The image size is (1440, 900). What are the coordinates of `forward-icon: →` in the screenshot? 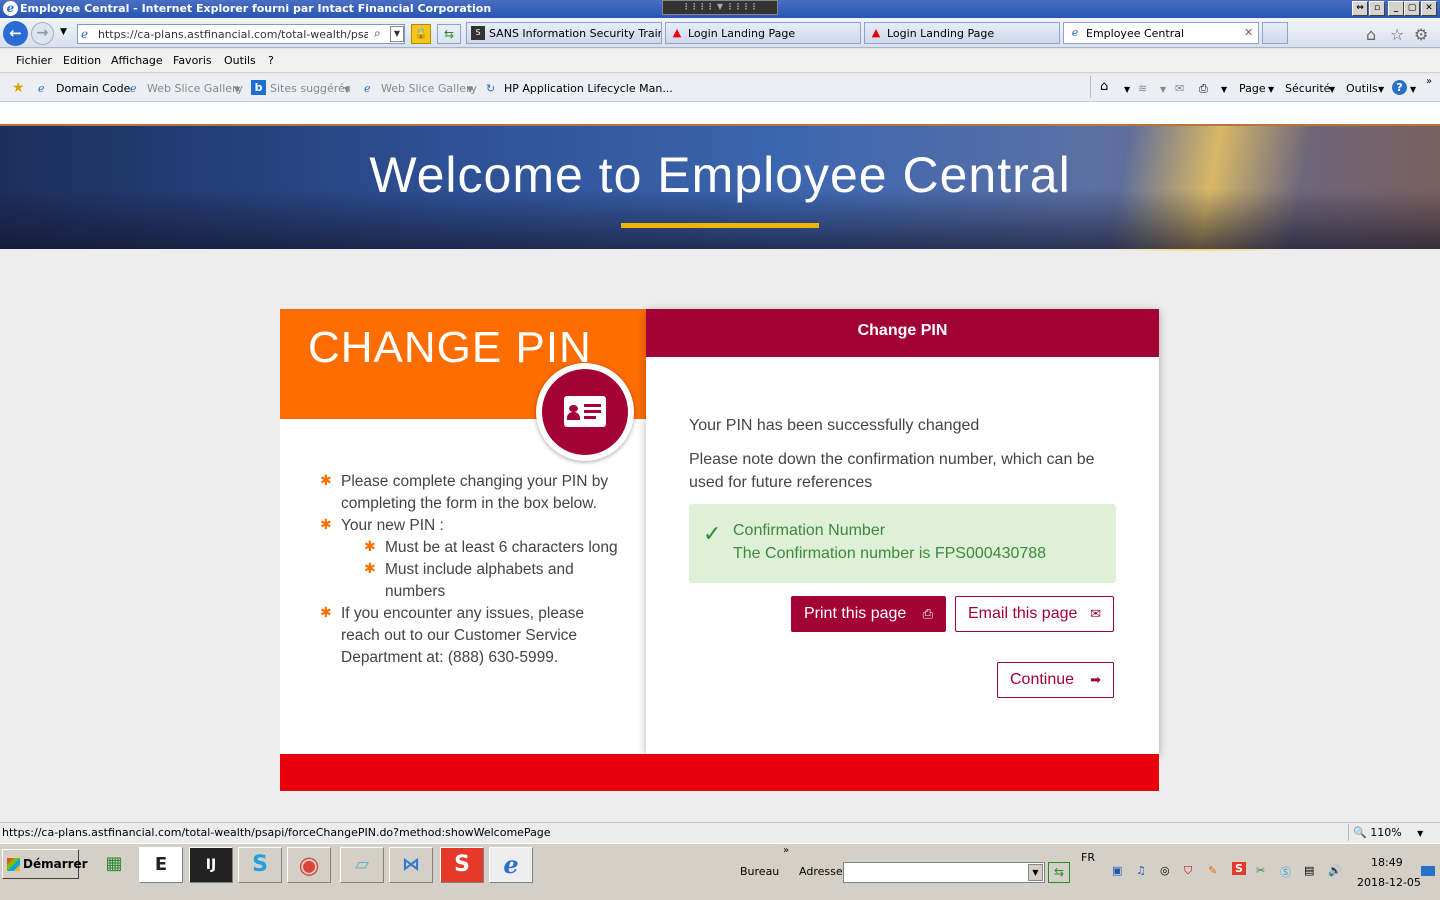 It's located at (42, 33).